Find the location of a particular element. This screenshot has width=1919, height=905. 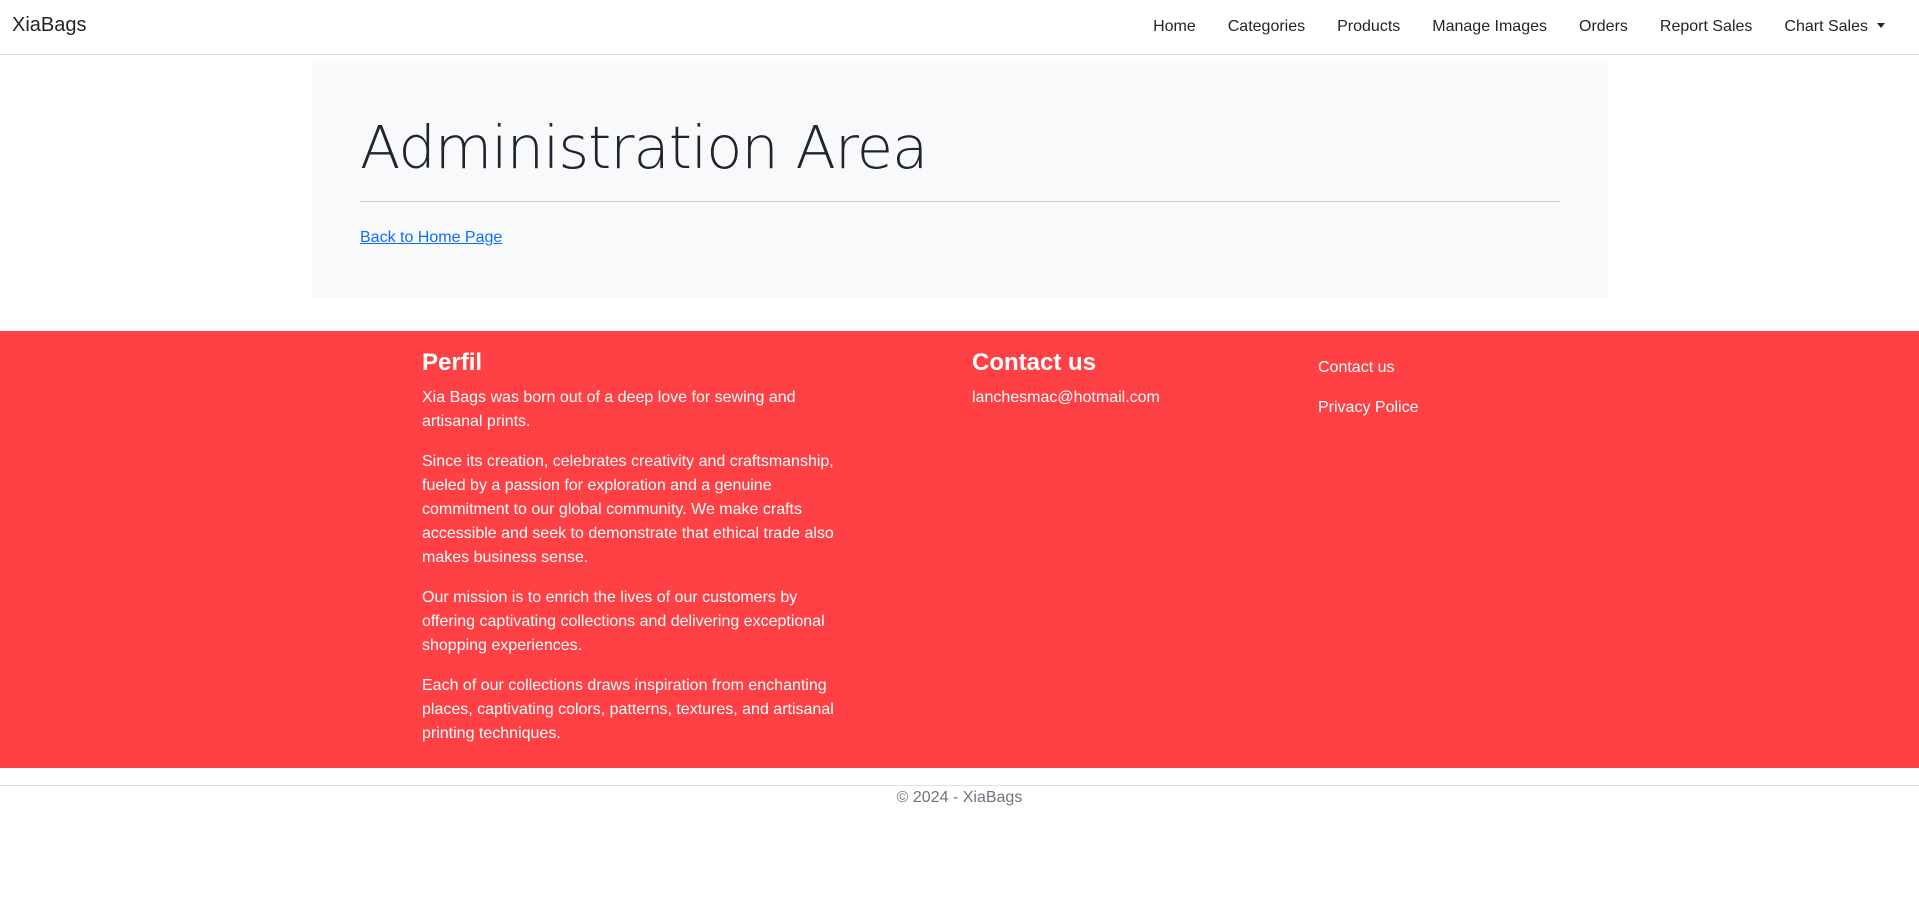

back-to-home-link: Back to Home Page is located at coordinates (431, 238).